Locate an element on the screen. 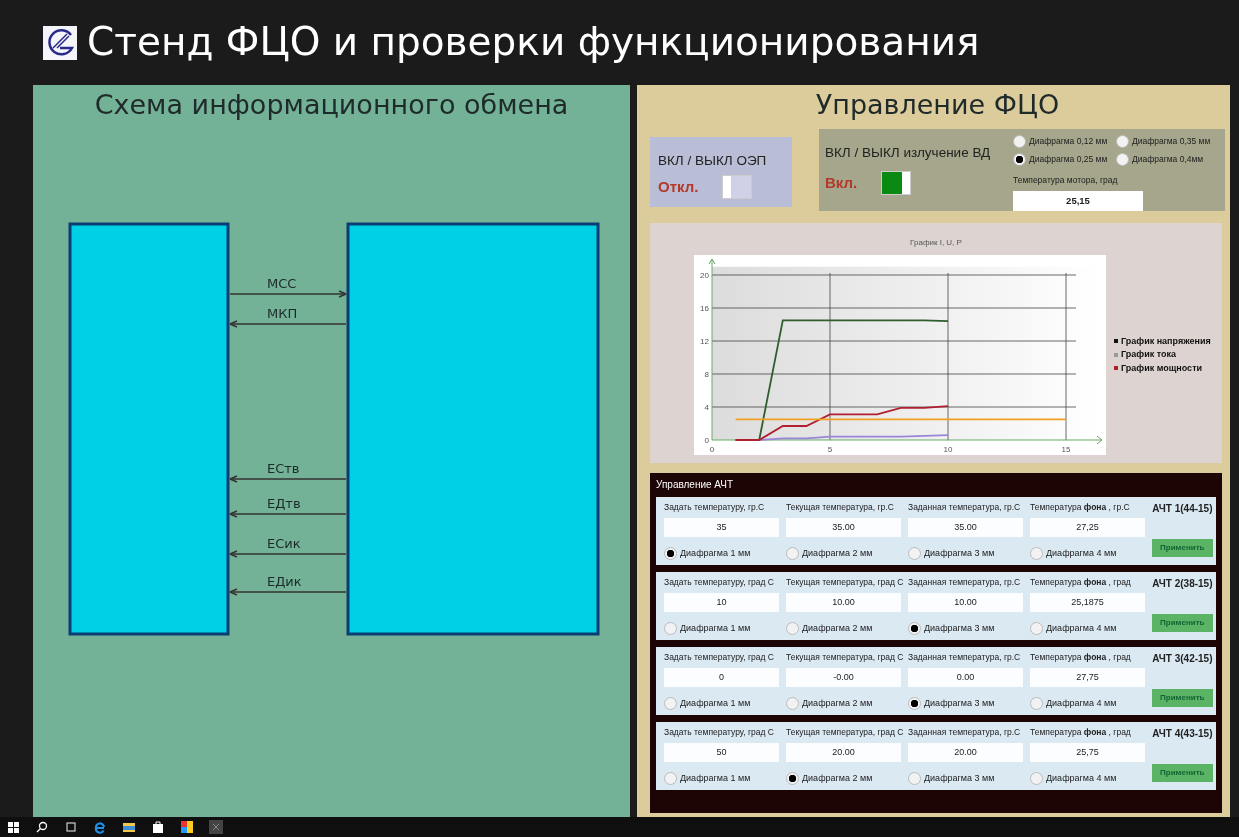  axis-tick-label: 15 is located at coordinates (1066, 449).